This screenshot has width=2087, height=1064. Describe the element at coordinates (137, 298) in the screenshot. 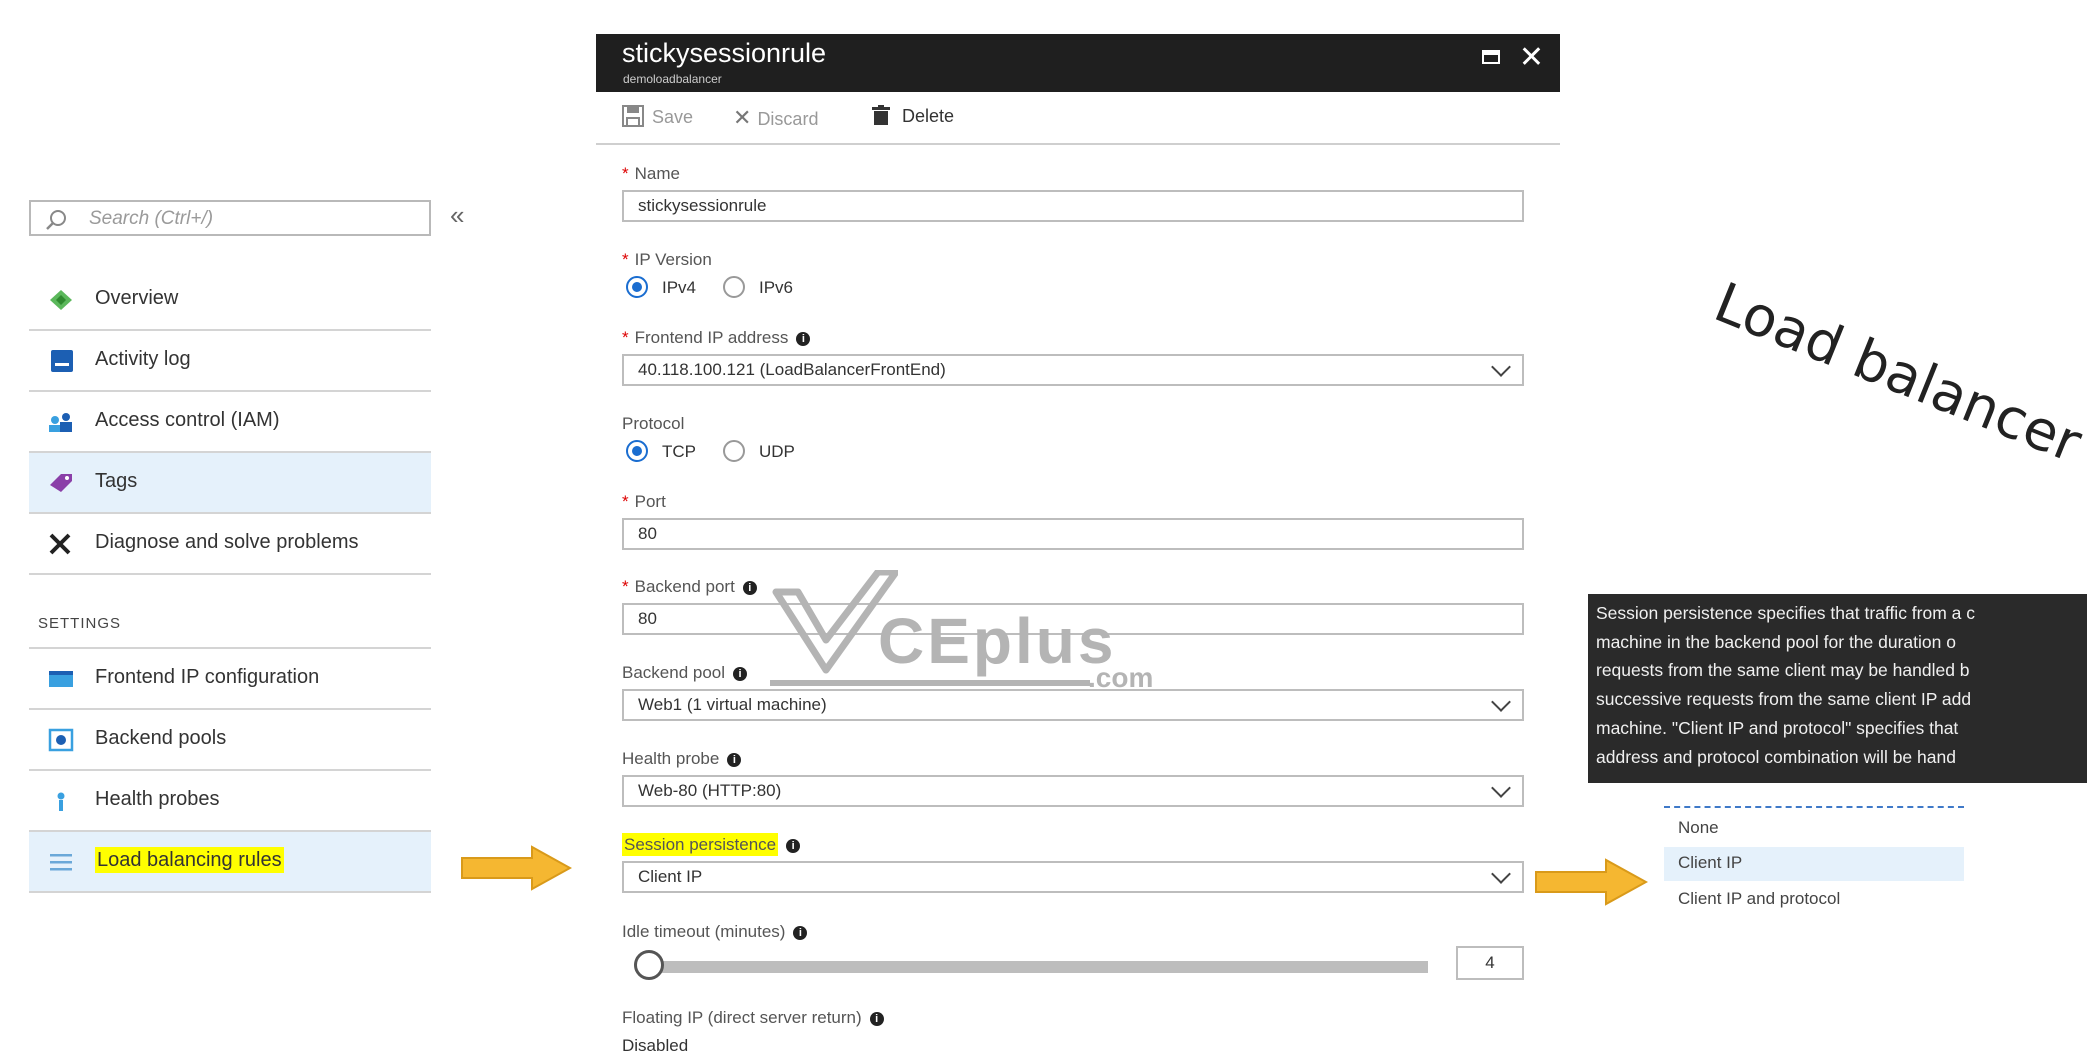

I see `sidebar-item-label: Overview` at that location.